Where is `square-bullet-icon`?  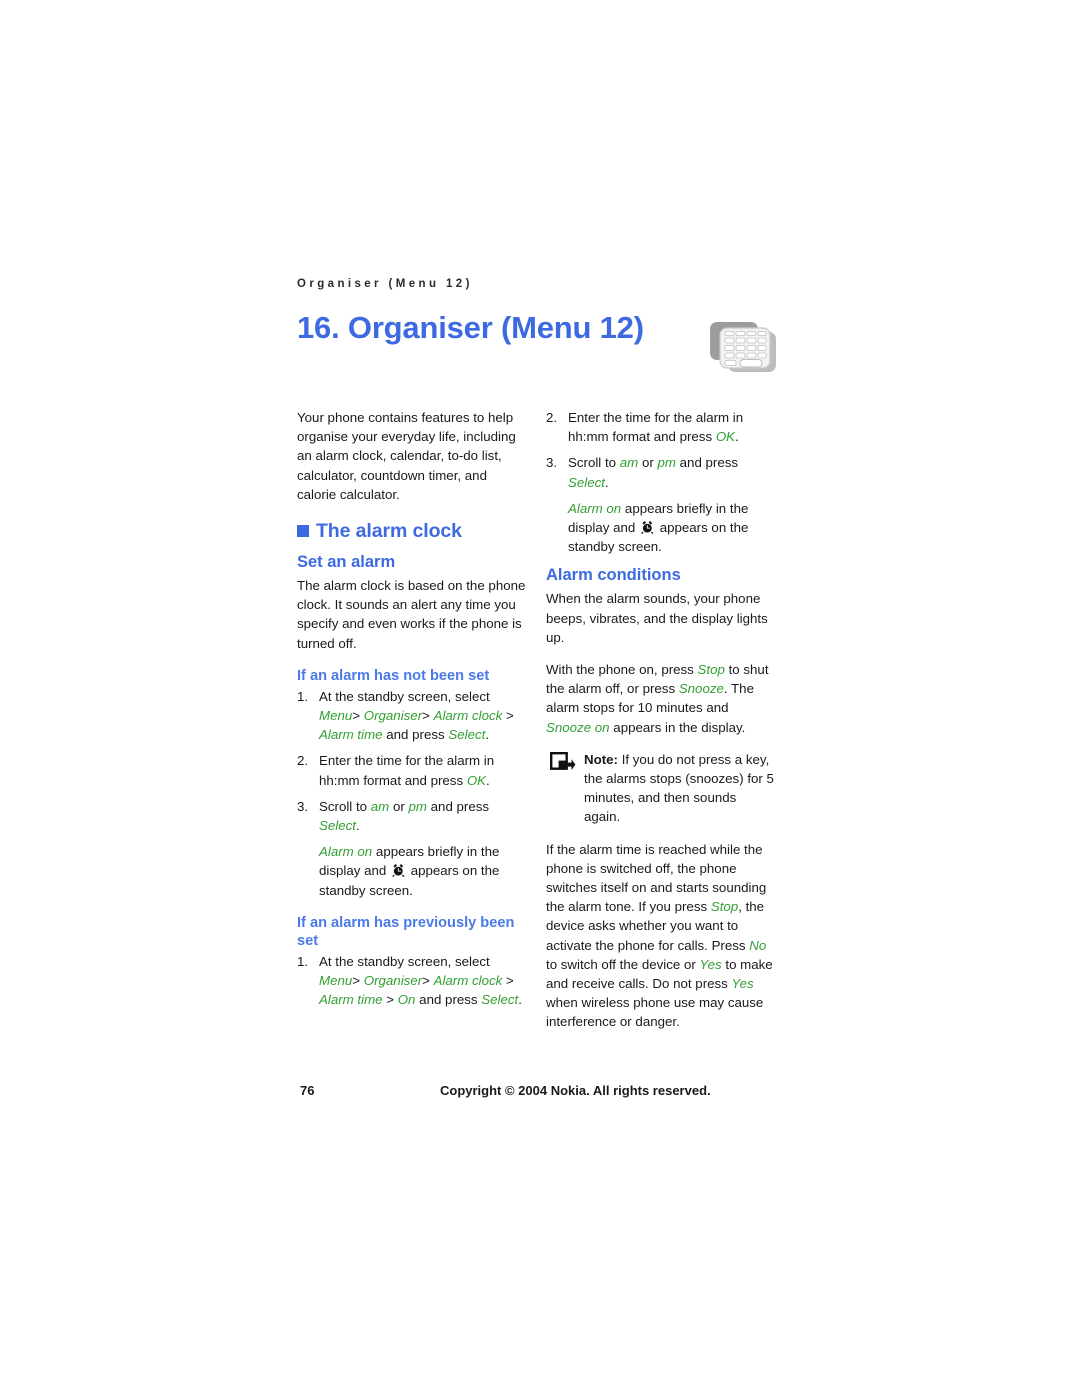
square-bullet-icon is located at coordinates (303, 531).